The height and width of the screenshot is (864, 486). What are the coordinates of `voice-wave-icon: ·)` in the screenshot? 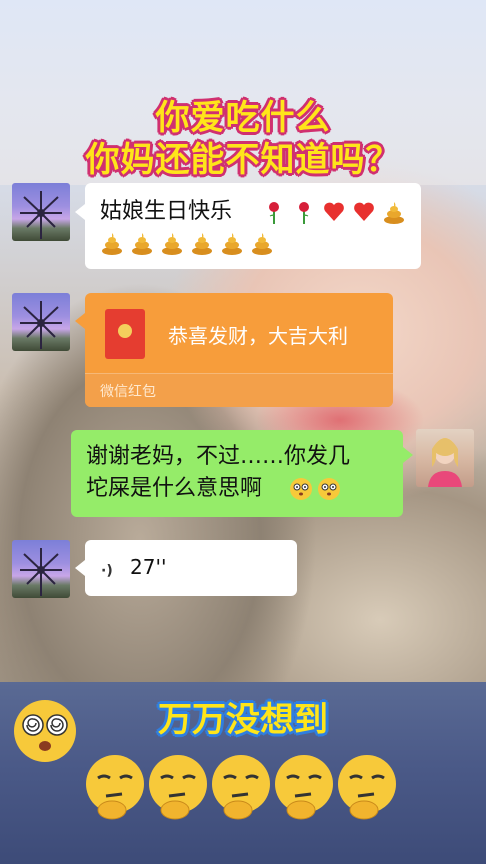 It's located at (107, 571).